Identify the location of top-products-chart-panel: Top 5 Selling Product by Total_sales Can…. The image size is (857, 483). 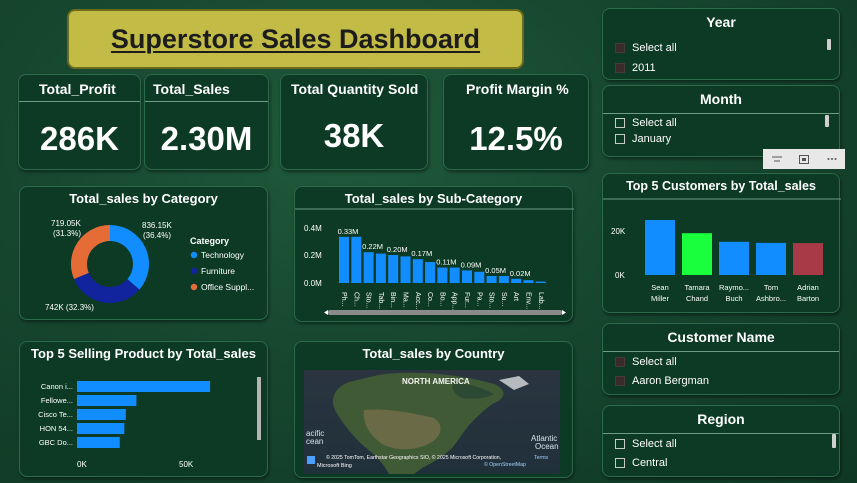
(143, 409).